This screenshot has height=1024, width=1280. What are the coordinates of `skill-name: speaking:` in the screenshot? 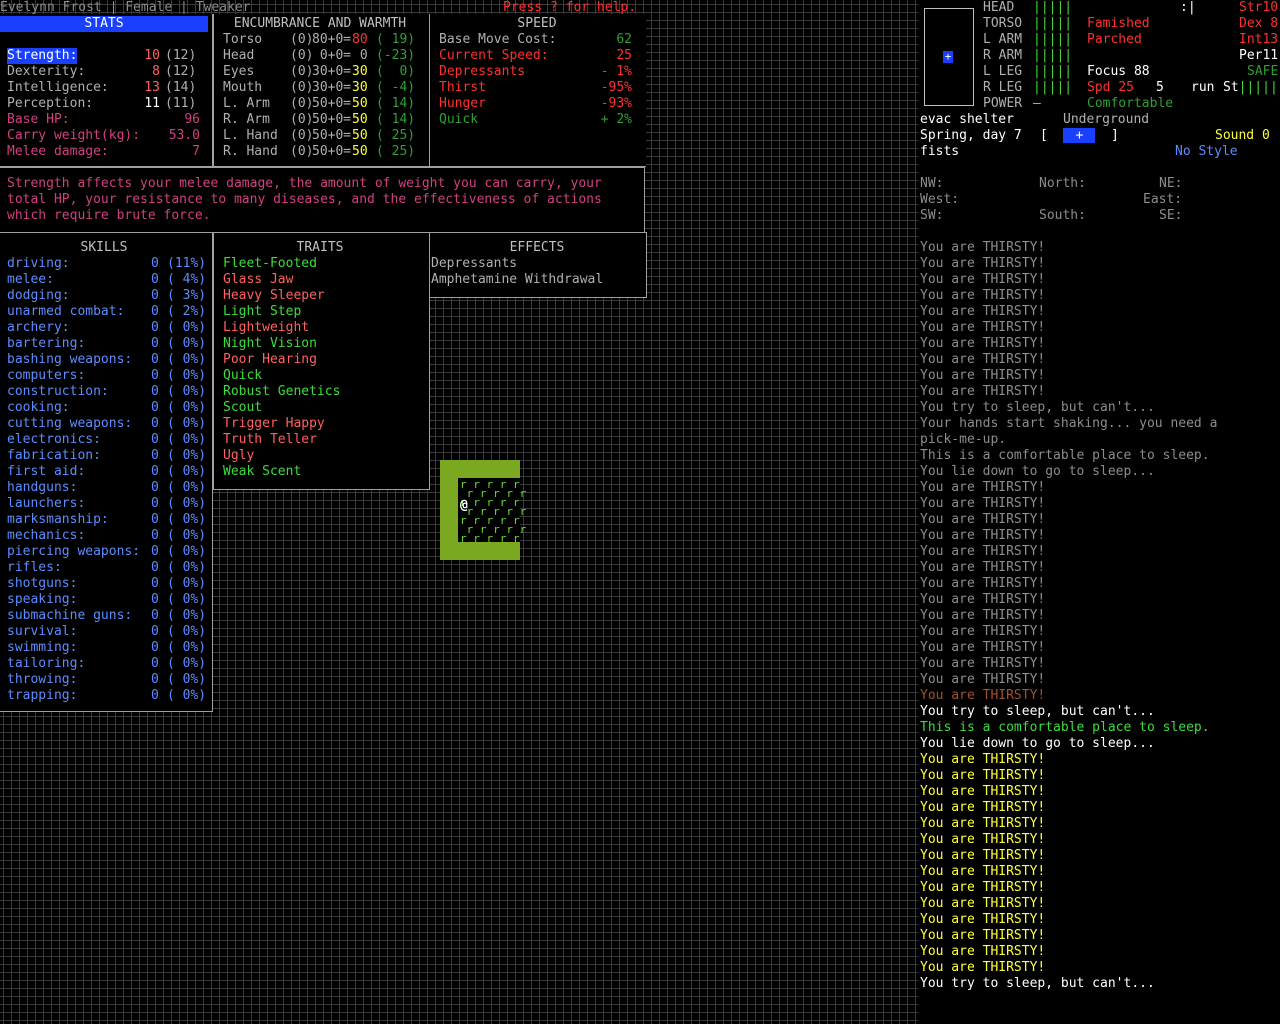 It's located at (42, 600).